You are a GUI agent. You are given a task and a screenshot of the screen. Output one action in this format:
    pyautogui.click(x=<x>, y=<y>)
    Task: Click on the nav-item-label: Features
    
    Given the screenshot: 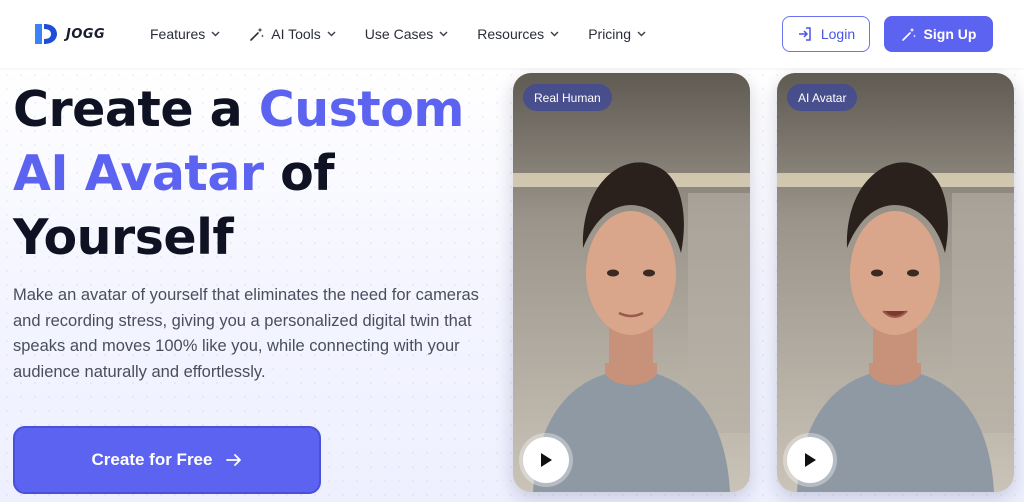 What is the action you would take?
    pyautogui.click(x=178, y=34)
    